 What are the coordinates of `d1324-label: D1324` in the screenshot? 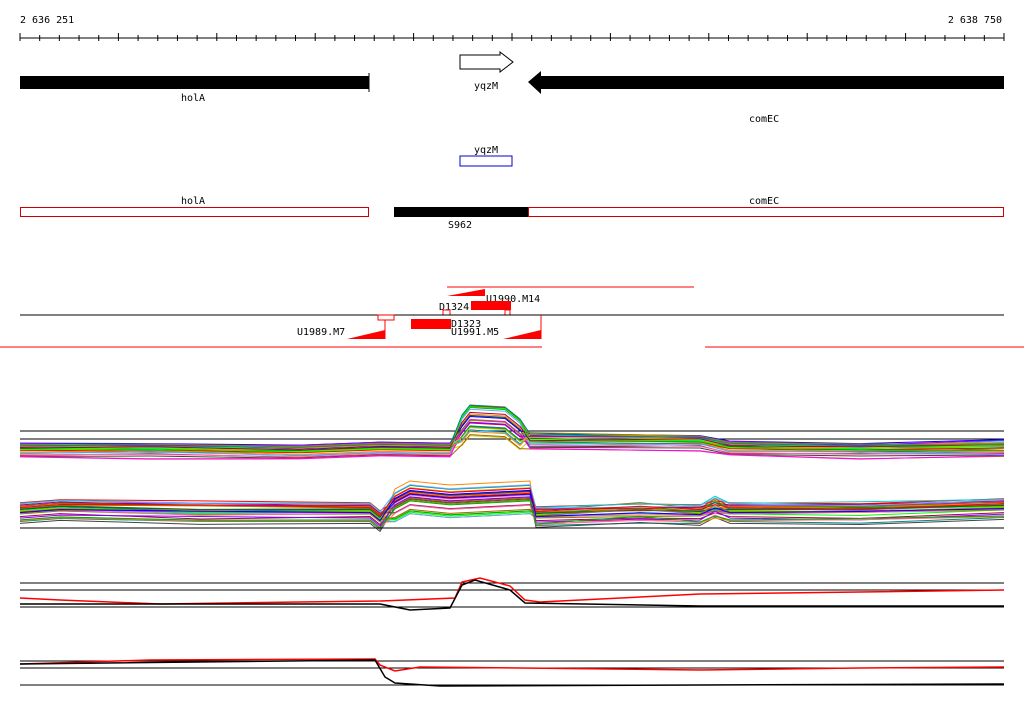 It's located at (454, 307).